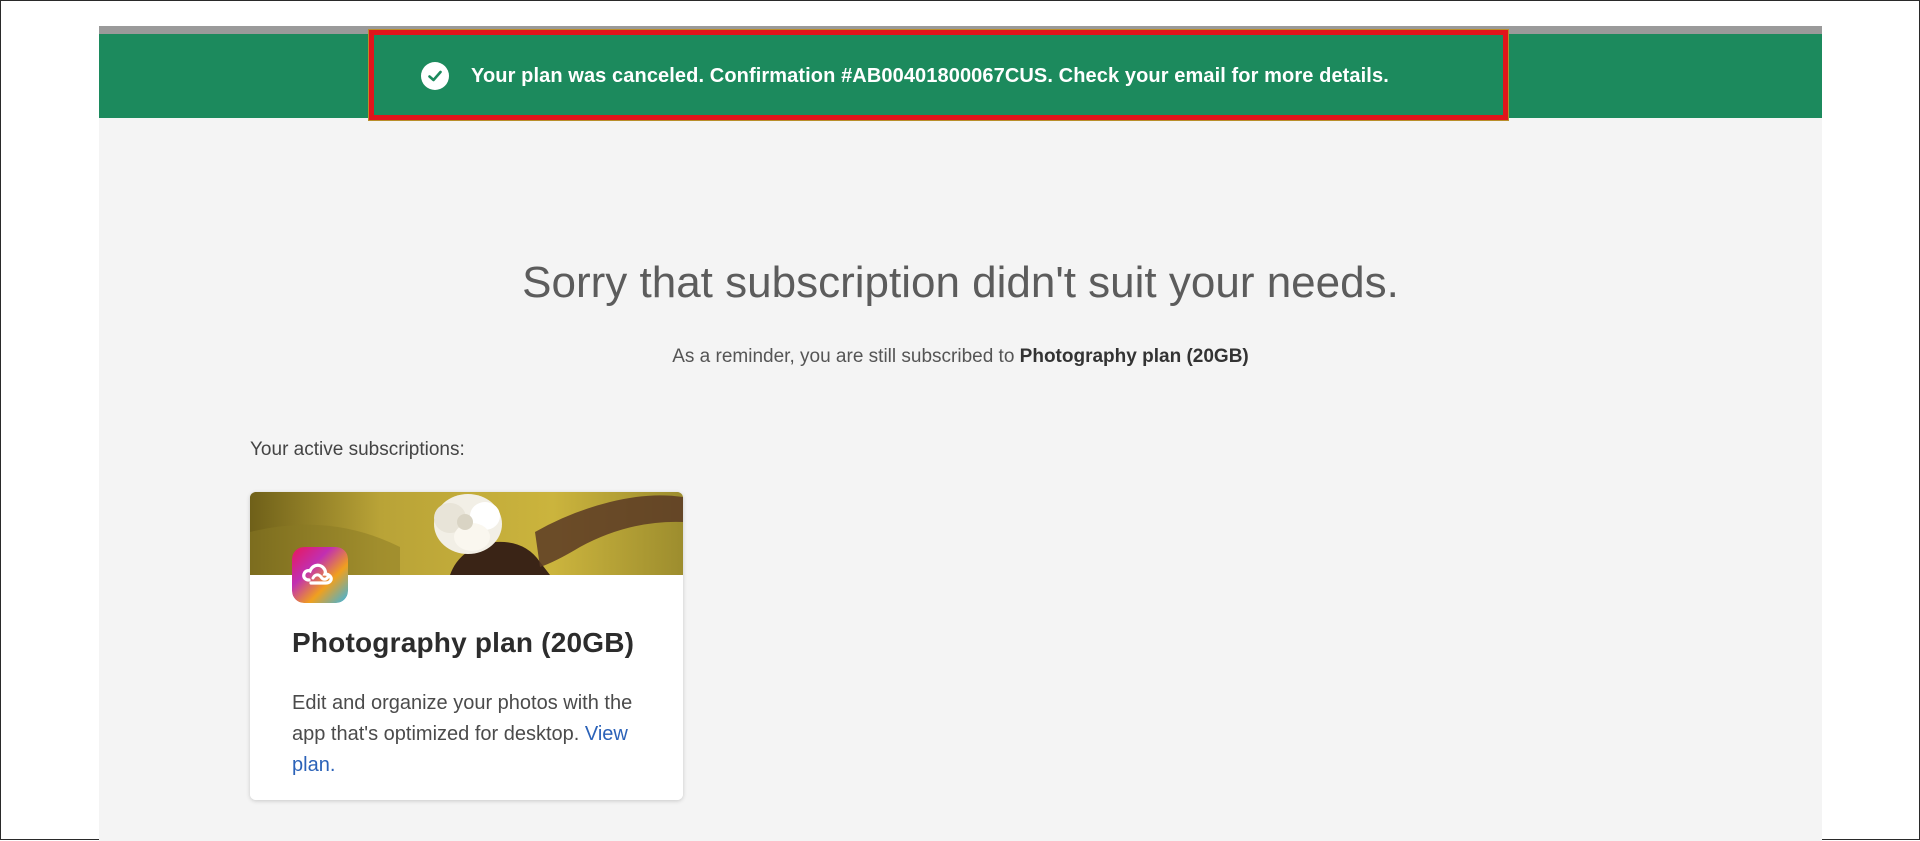 The height and width of the screenshot is (841, 1920). Describe the element at coordinates (320, 575) in the screenshot. I see `creative-cloud-icon` at that location.